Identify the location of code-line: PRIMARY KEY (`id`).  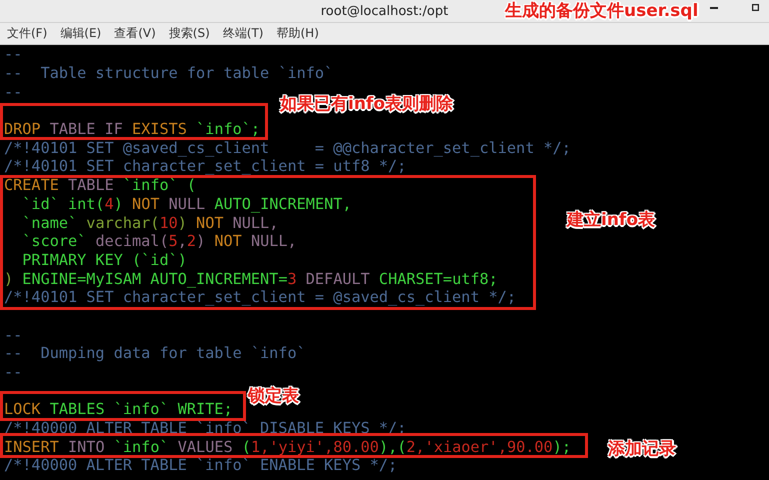
(104, 260).